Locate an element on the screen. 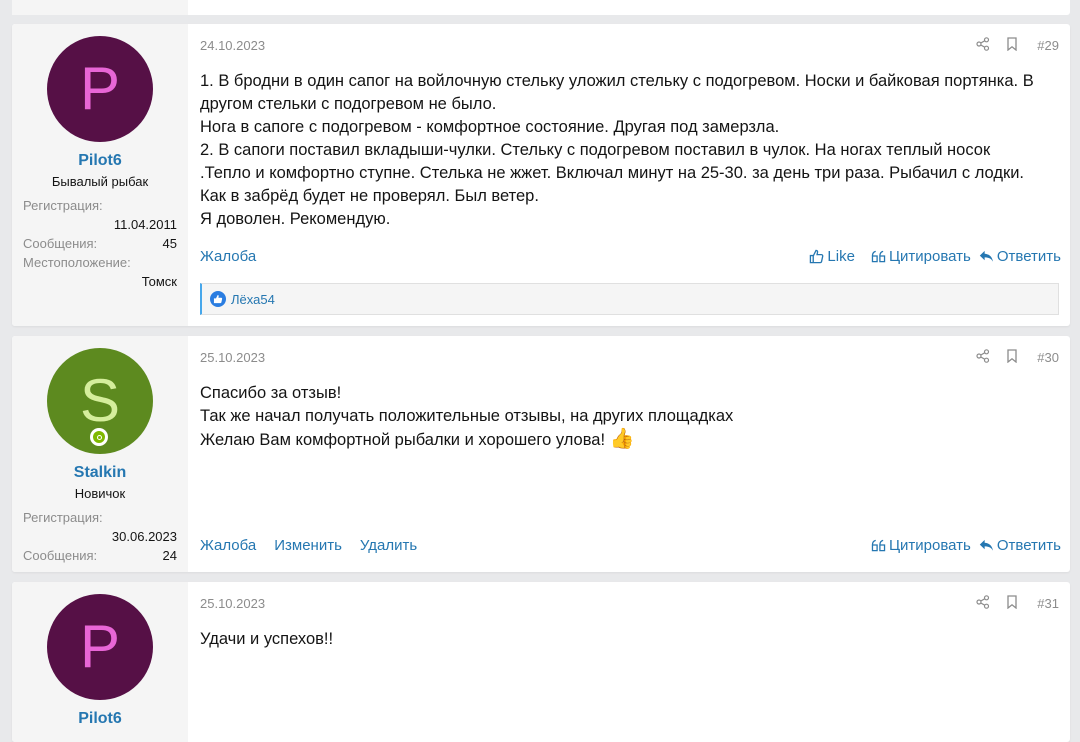 This screenshot has height=742, width=1080. like-button: Like is located at coordinates (832, 256).